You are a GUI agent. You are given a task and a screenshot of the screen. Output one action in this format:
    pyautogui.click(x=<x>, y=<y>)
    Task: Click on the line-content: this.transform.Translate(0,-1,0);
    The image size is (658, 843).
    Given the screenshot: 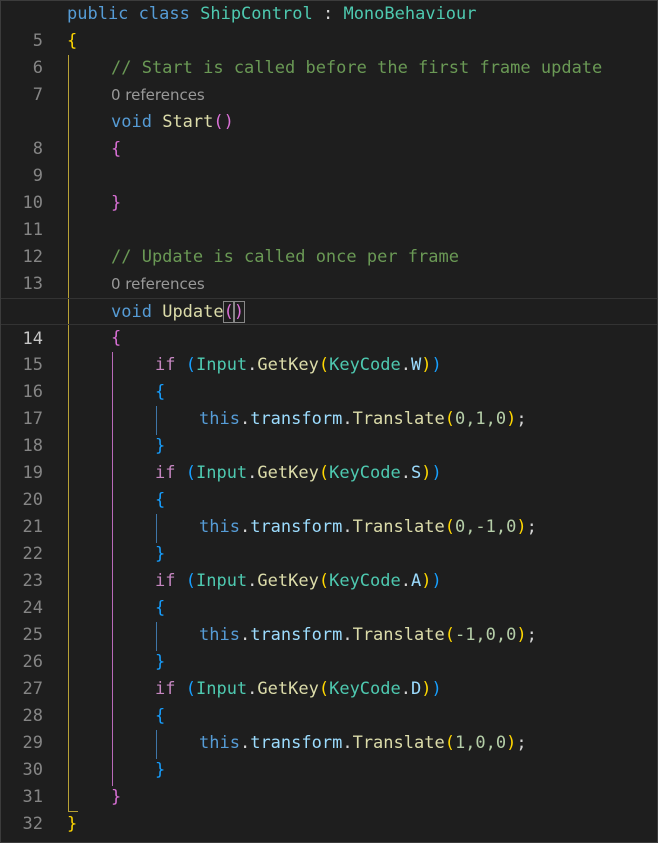 What is the action you would take?
    pyautogui.click(x=368, y=527)
    